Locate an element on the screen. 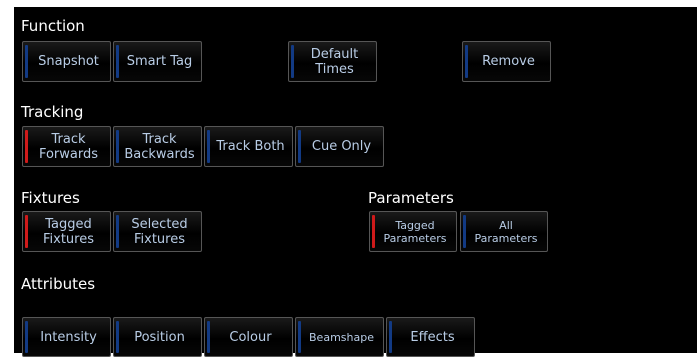 This screenshot has width=697, height=357. function-heading: Function is located at coordinates (53, 26).